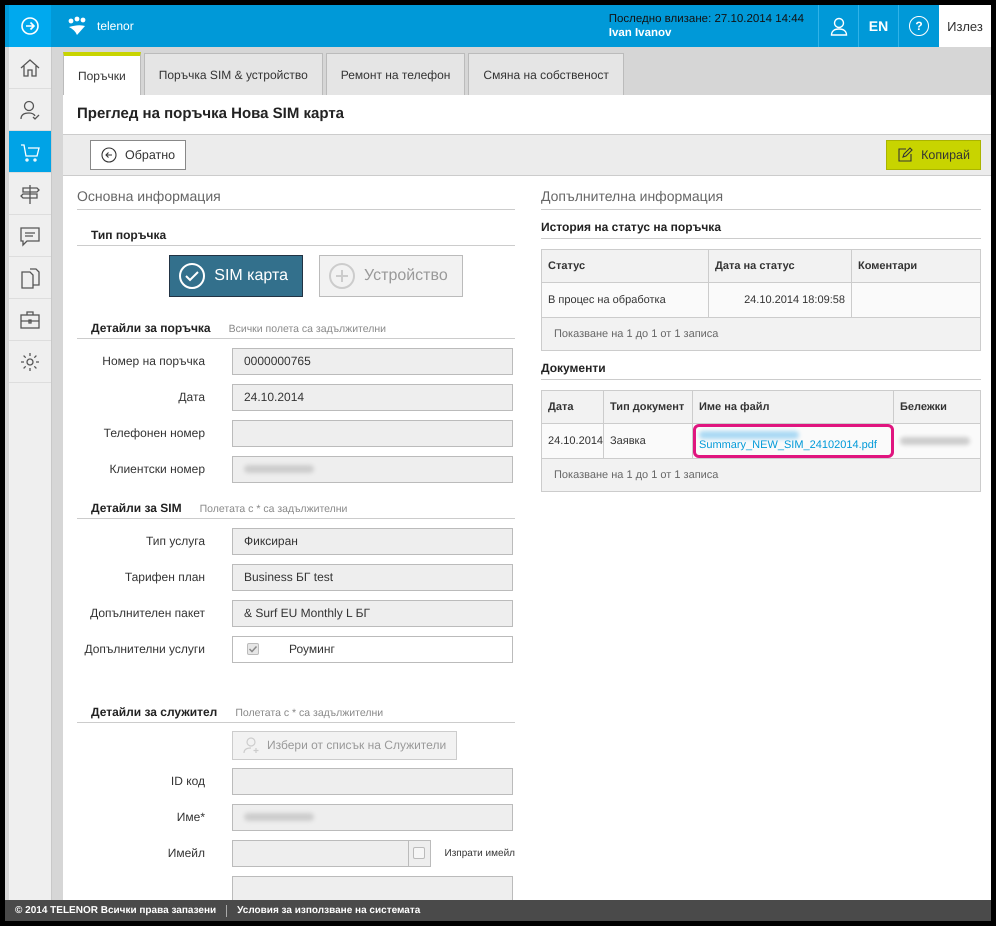  Describe the element at coordinates (153, 361) in the screenshot. I see `field-label: Номер на поръчка` at that location.